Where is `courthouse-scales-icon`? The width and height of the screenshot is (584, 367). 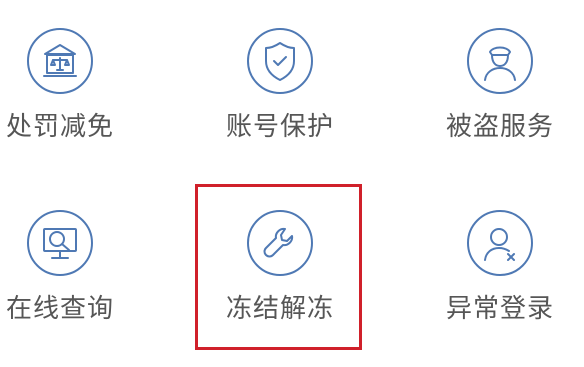 courthouse-scales-icon is located at coordinates (60, 61).